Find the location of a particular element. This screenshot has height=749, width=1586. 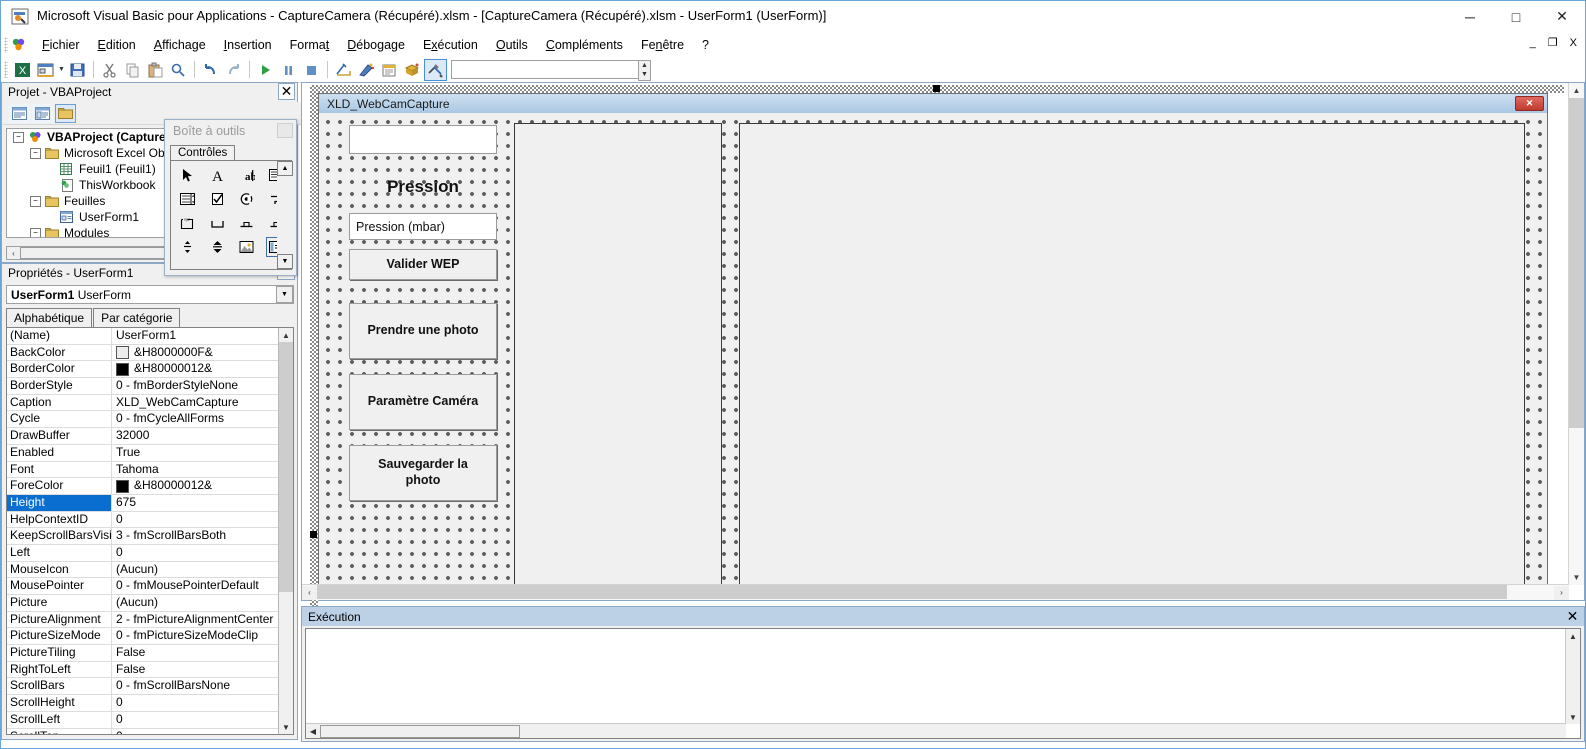

toolbox-scroll-up-icon: ▲ is located at coordinates (285, 168).